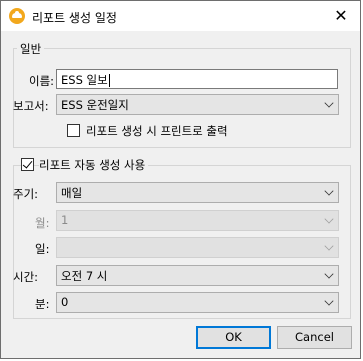 The image size is (363, 361). Describe the element at coordinates (95, 105) in the screenshot. I see `report-select-value: ESS 운전일지` at that location.